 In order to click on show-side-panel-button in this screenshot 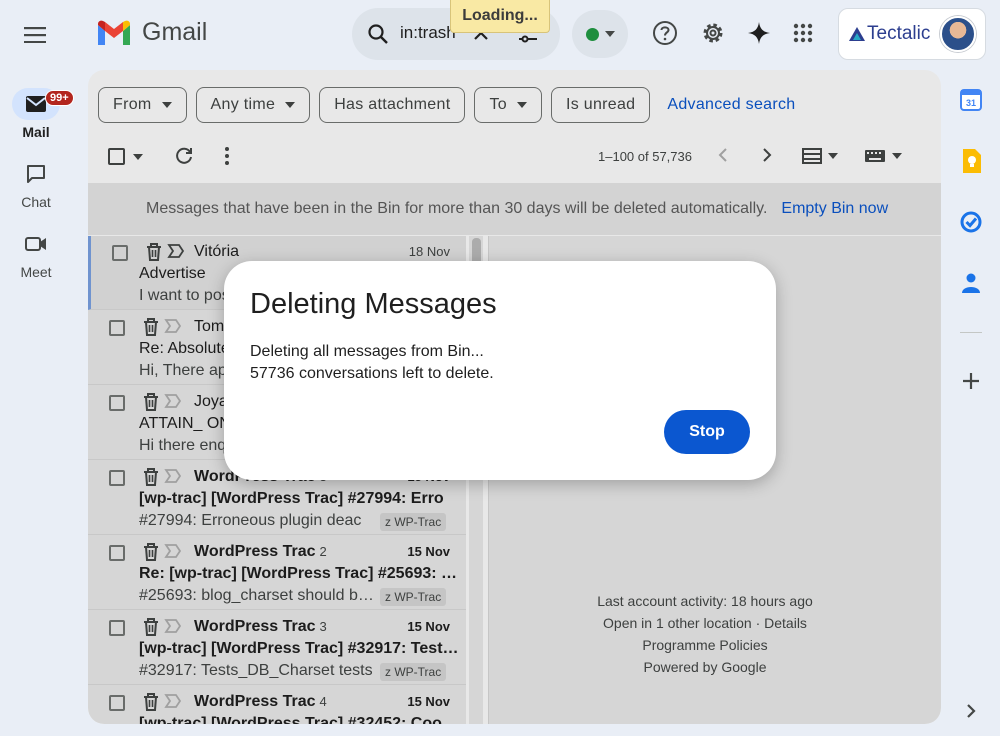, I will do `click(971, 711)`.